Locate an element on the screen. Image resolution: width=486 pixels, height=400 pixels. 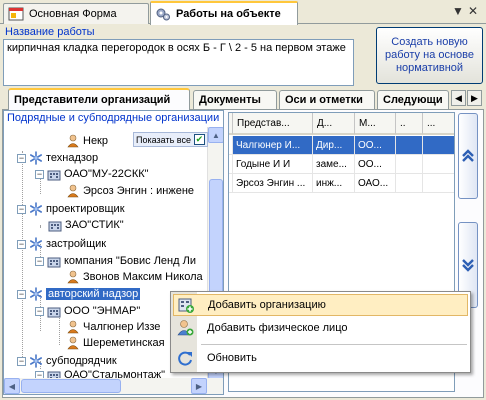
scroll-right-icon: ▶ is located at coordinates (199, 386).